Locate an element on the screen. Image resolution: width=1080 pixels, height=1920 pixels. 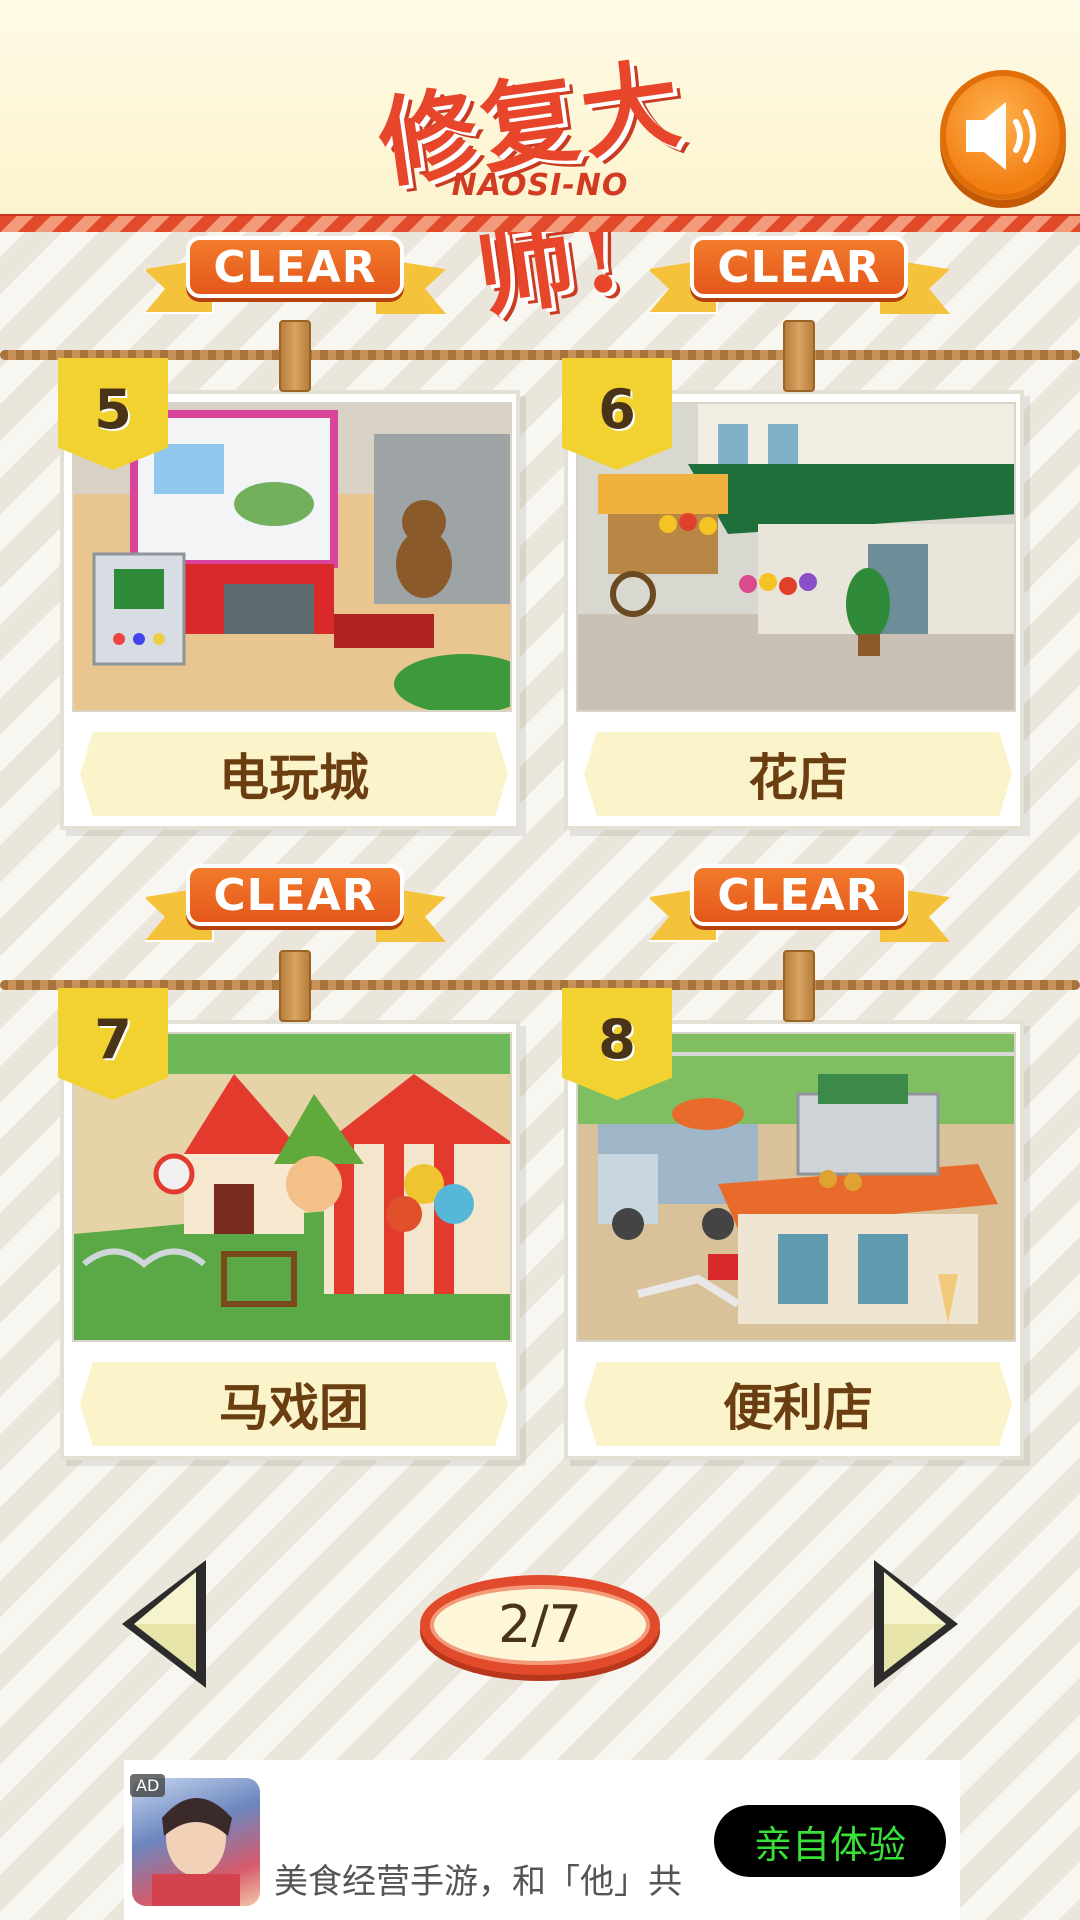
logo-subtitle: NAOSI-NO is located at coordinates (540, 185).